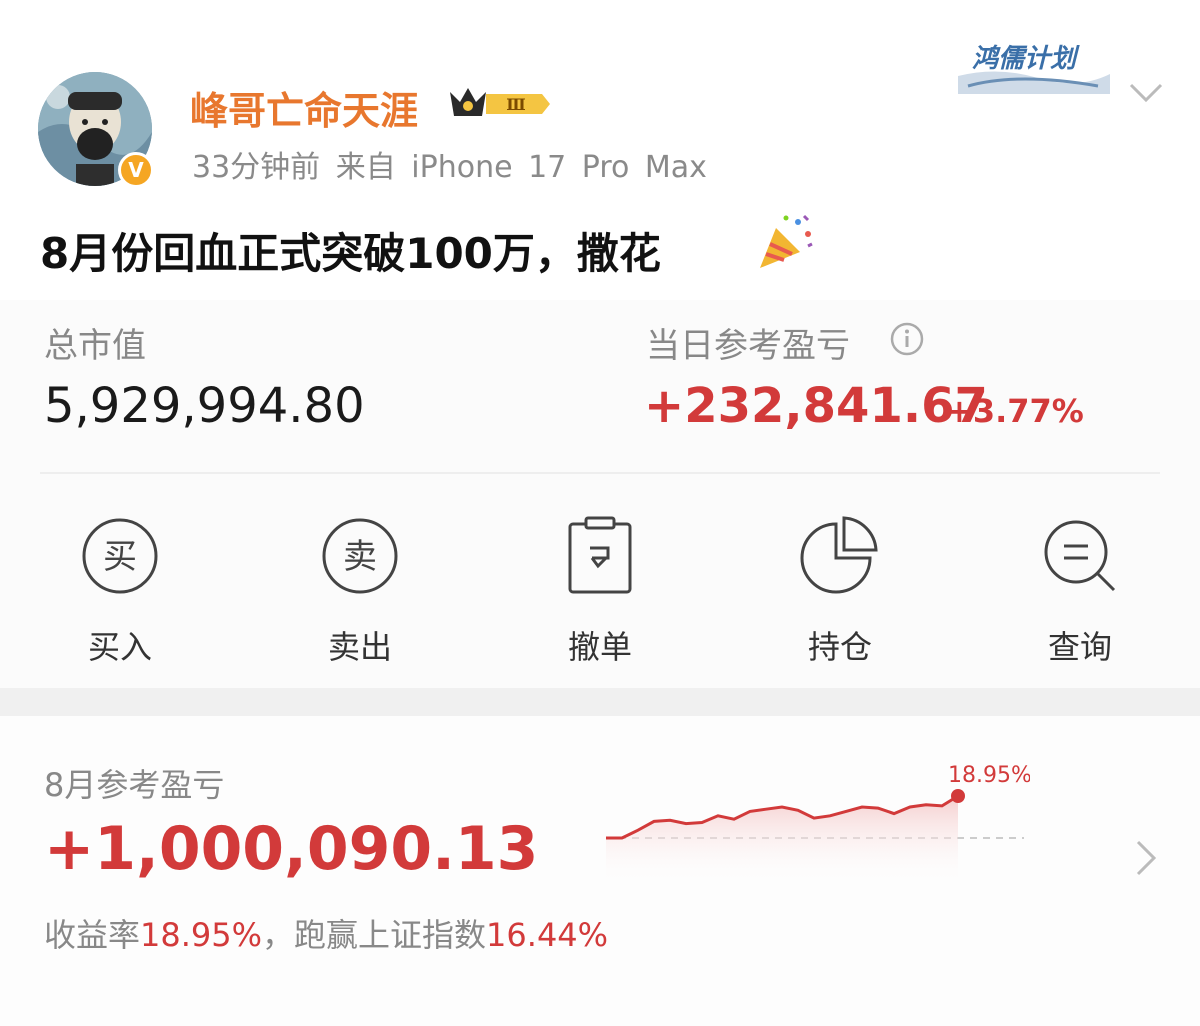 The image size is (1200, 1026). Describe the element at coordinates (304, 107) in the screenshot. I see `username: 峰哥亡命天涯` at that location.